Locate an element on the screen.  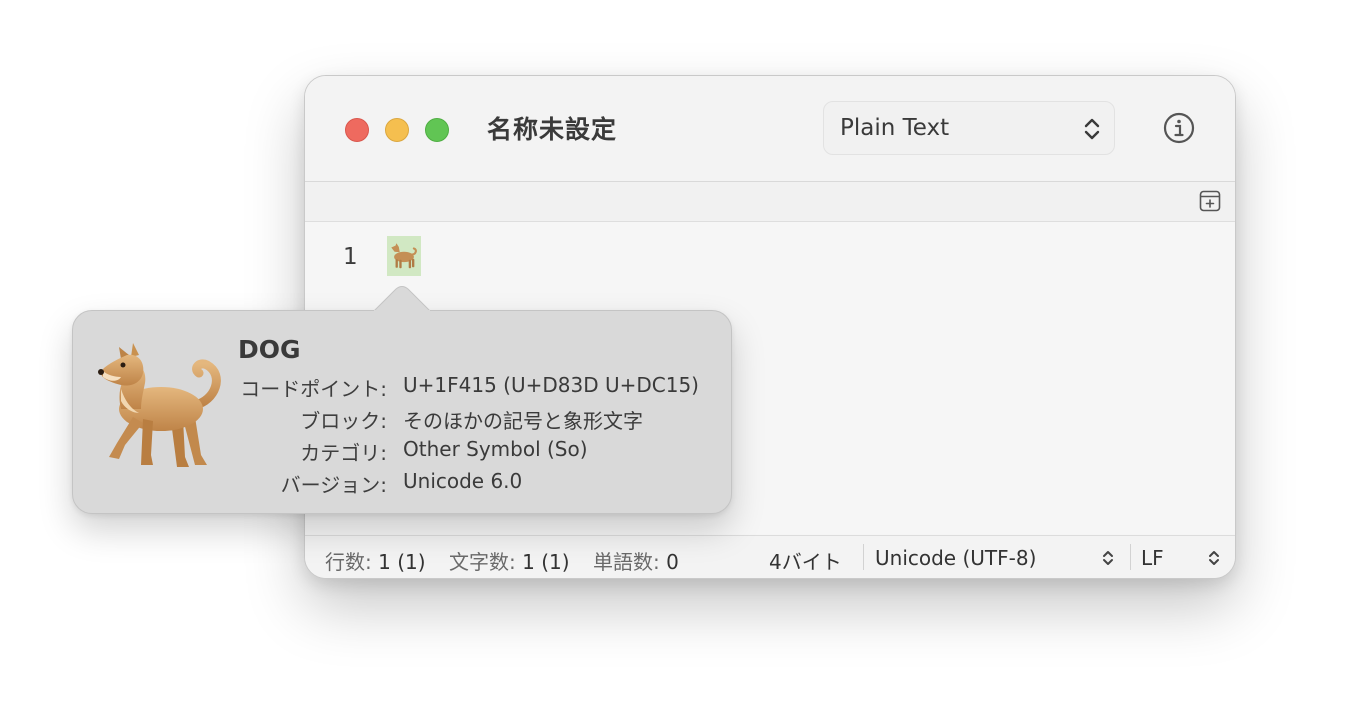
line-ending-select: LF is located at coordinates (1183, 558).